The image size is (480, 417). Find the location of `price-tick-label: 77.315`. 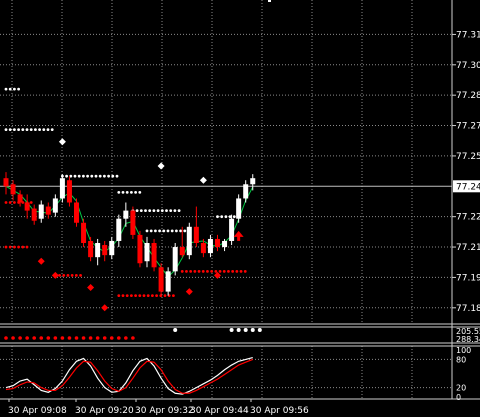

price-tick-label: 77.315 is located at coordinates (468, 35).